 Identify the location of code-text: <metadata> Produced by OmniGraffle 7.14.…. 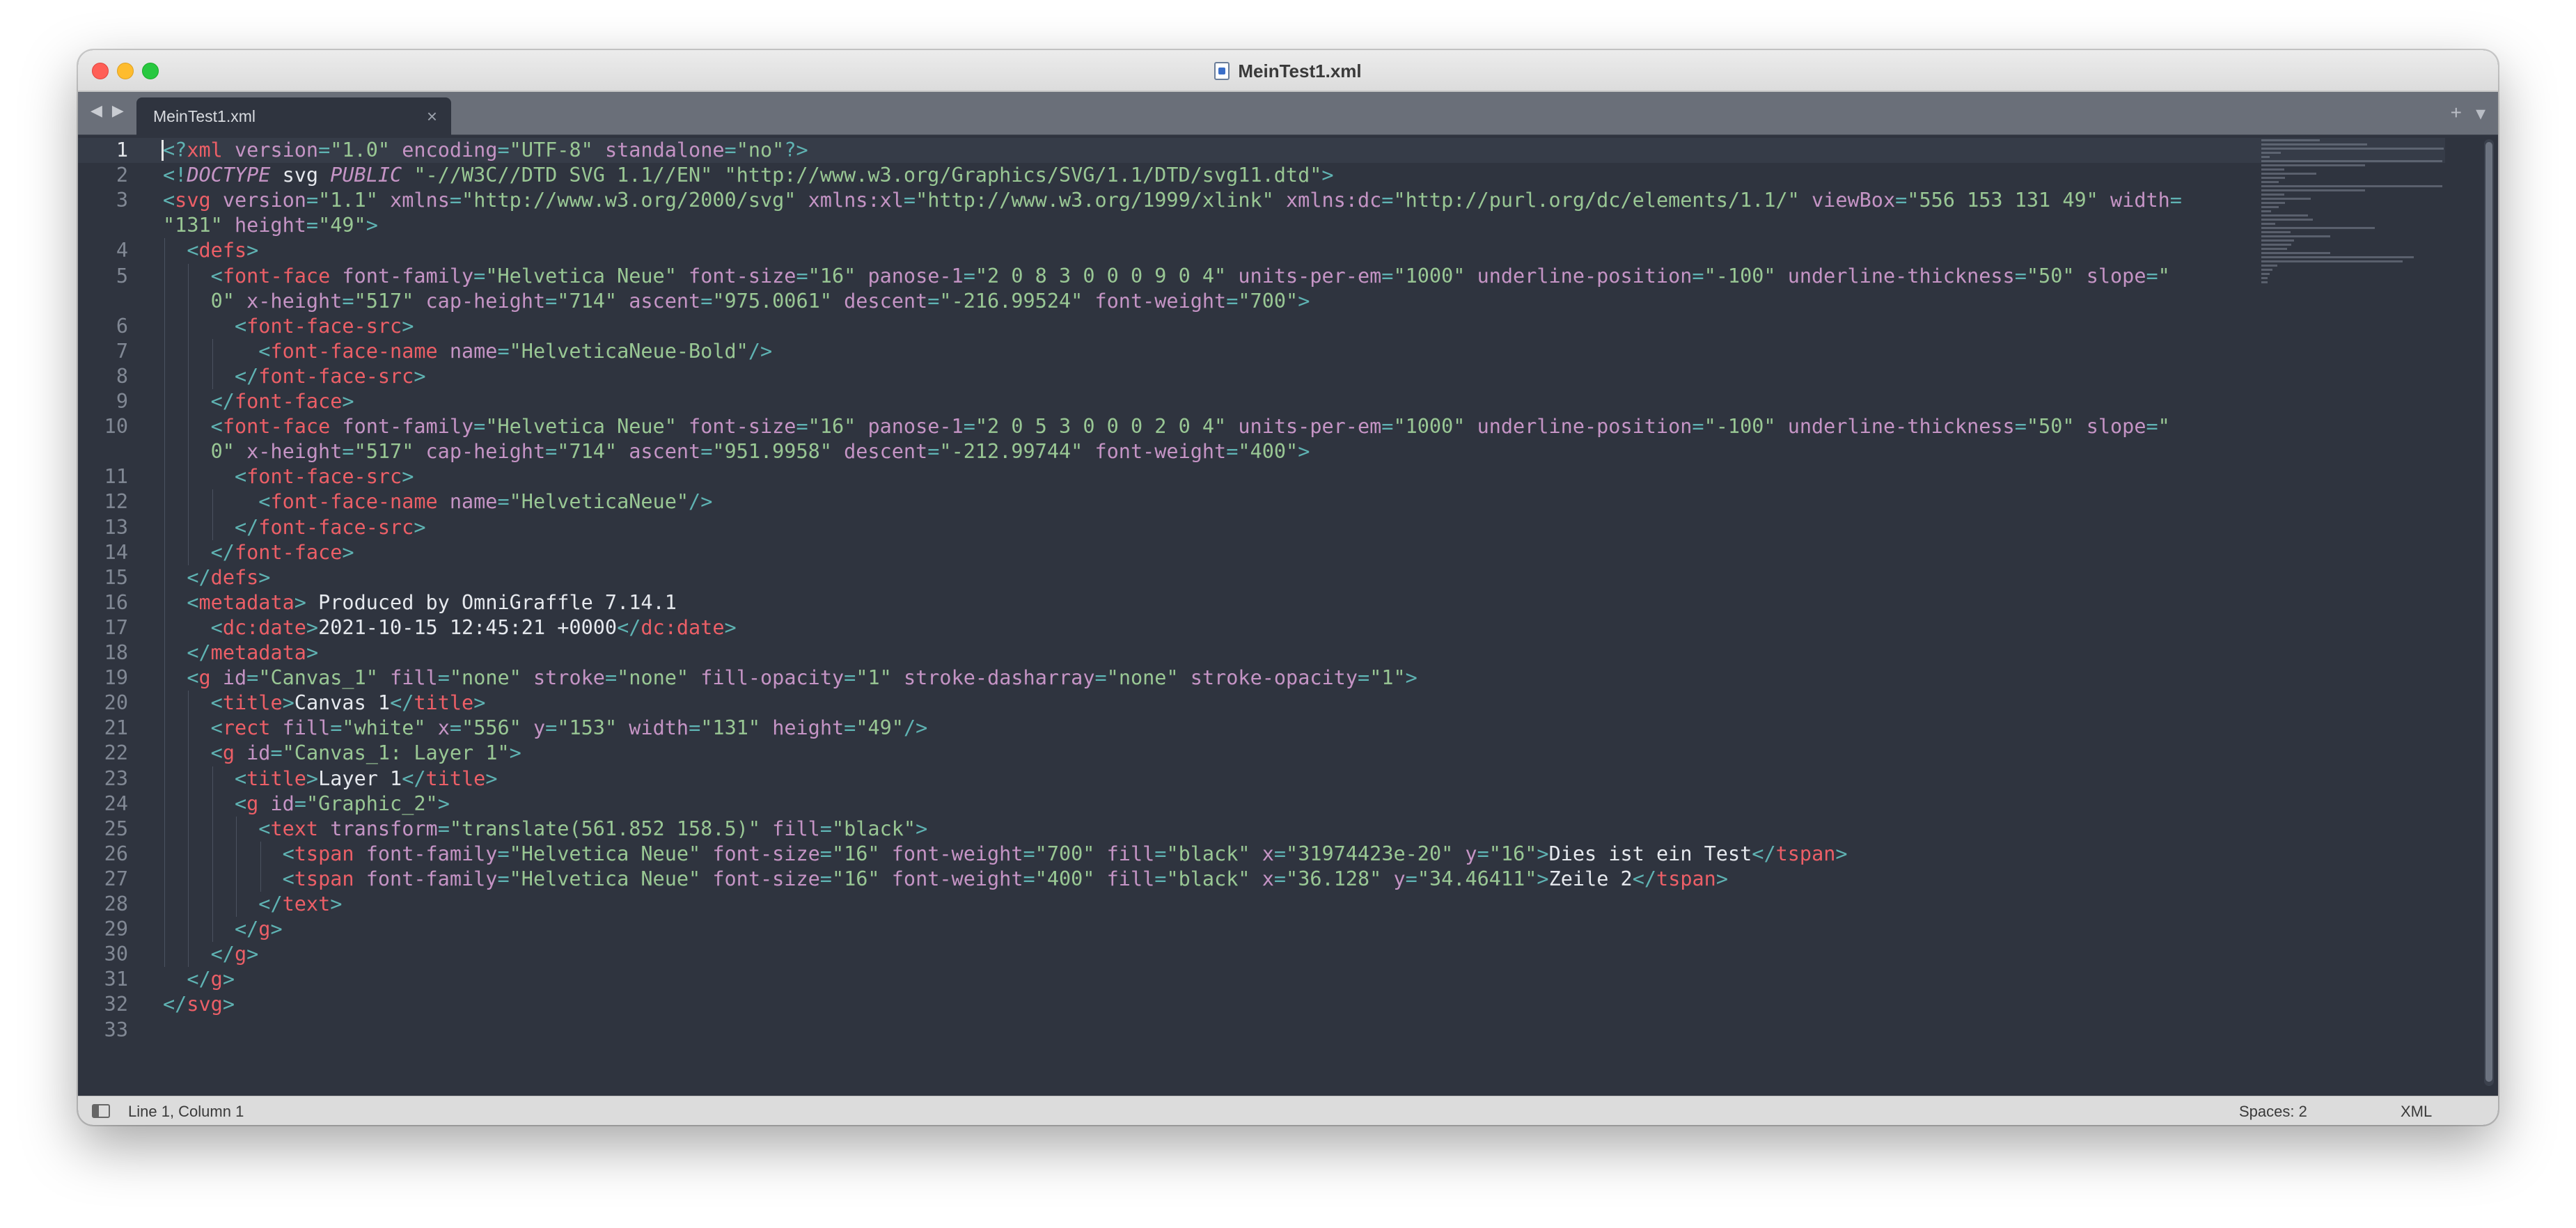
(420, 602).